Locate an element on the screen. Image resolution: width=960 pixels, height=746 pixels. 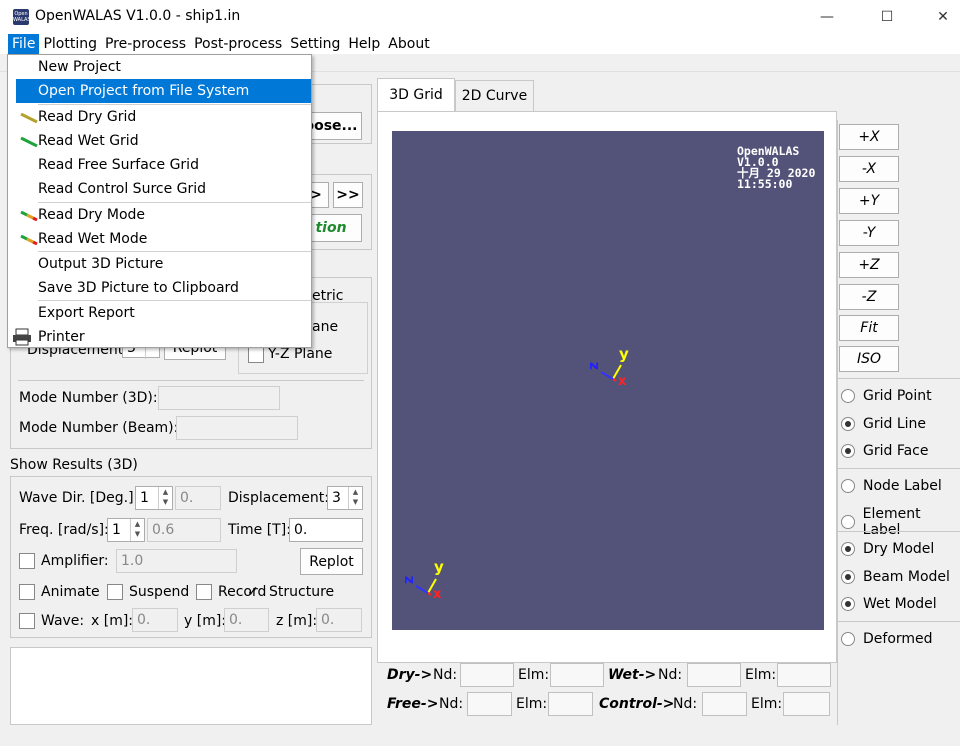
time-field: 0. is located at coordinates (326, 530).